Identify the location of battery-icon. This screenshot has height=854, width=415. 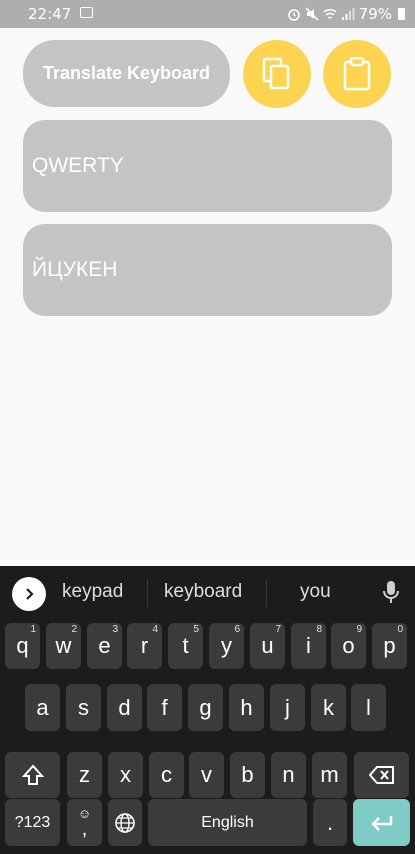
(401, 14).